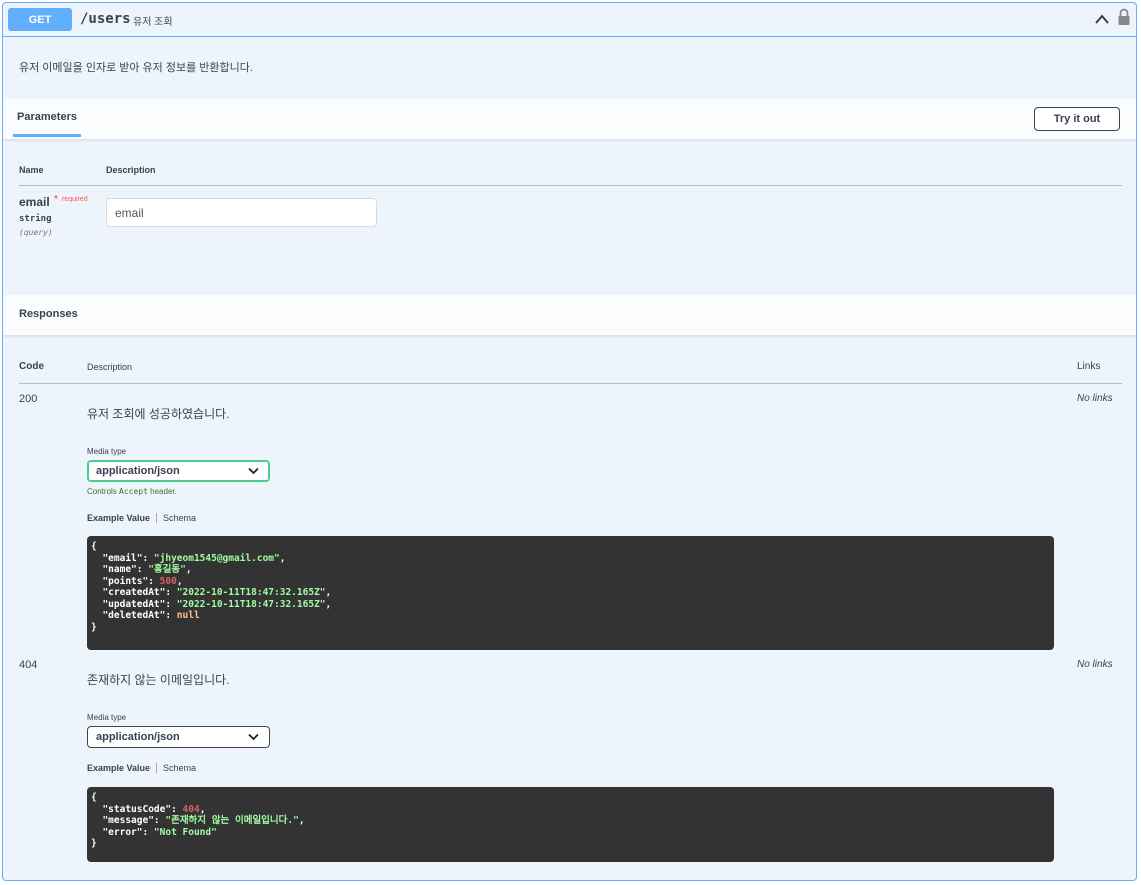  Describe the element at coordinates (48, 314) in the screenshot. I see `responses-title: Responses` at that location.